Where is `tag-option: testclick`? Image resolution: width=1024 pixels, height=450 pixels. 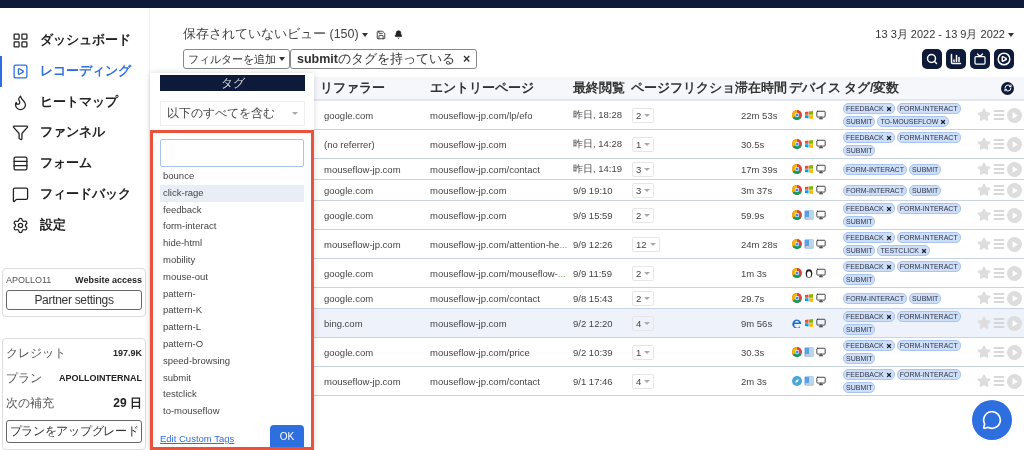 tag-option: testclick is located at coordinates (232, 395).